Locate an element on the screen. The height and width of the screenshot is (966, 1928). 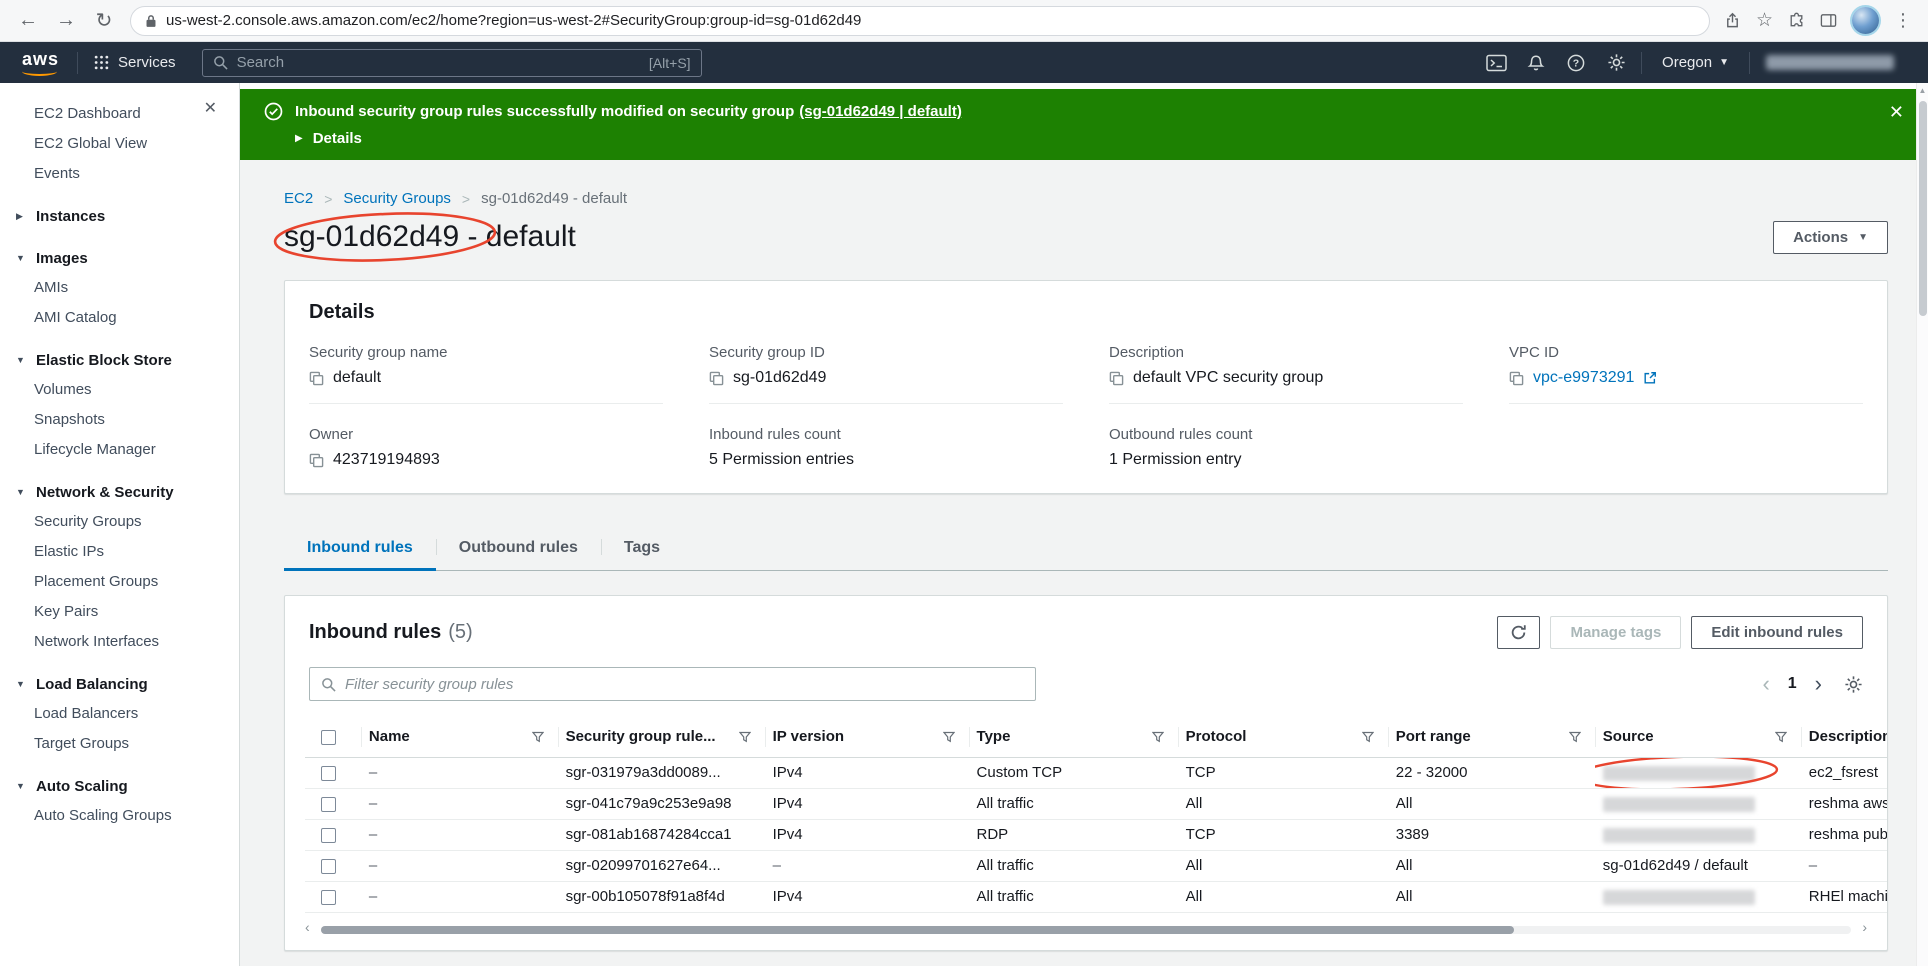
breadcrumb-link-security-groups: Security Groups is located at coordinates (397, 198).